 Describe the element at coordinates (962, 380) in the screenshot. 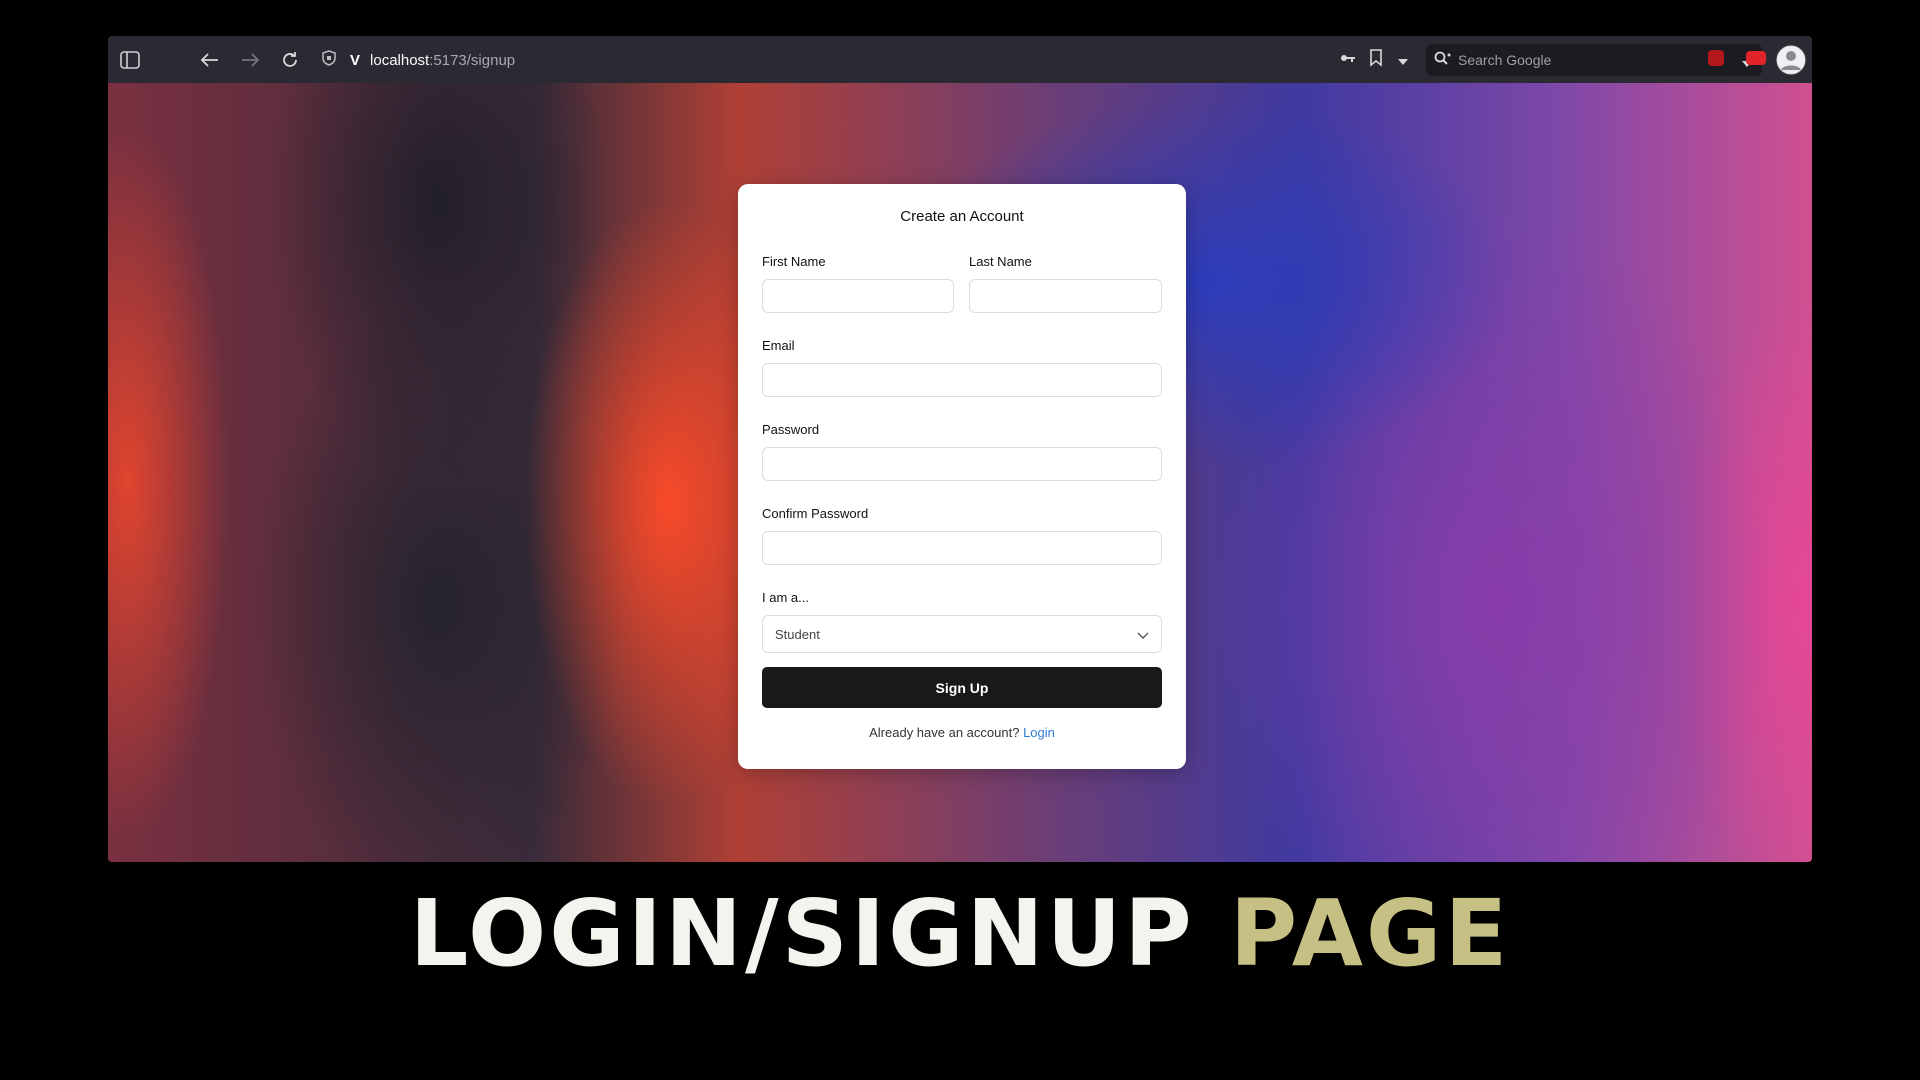

I see `email-input` at that location.